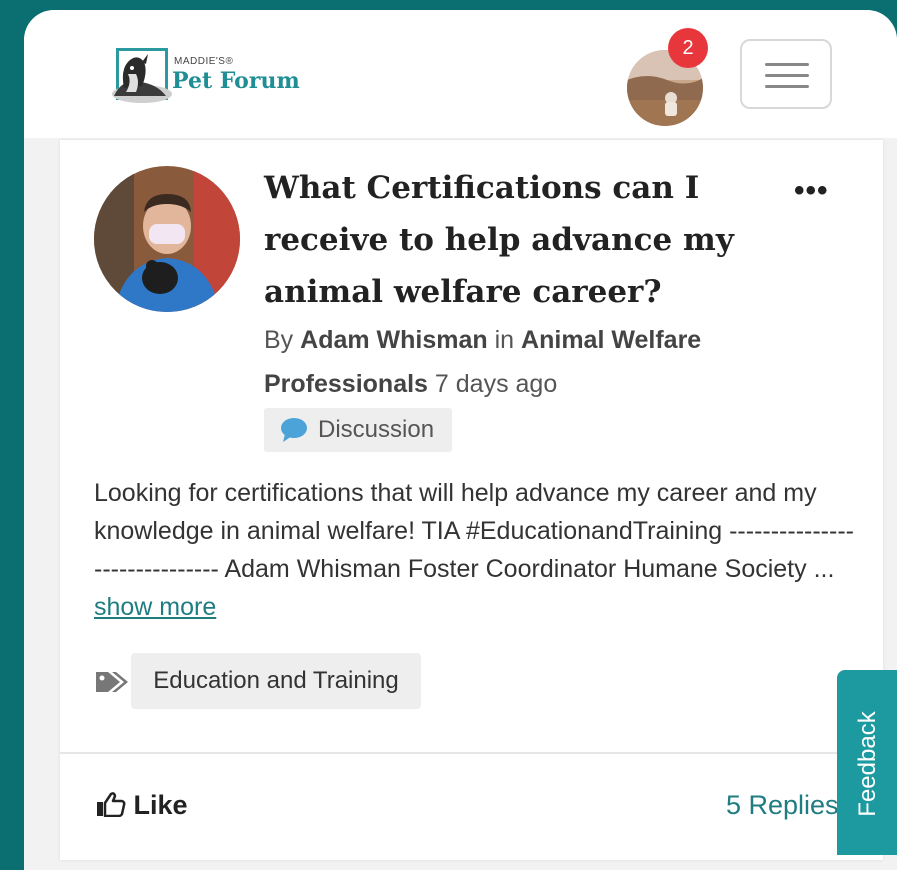 The width and height of the screenshot is (897, 870). I want to click on feedback-label: Feedback, so click(867, 764).